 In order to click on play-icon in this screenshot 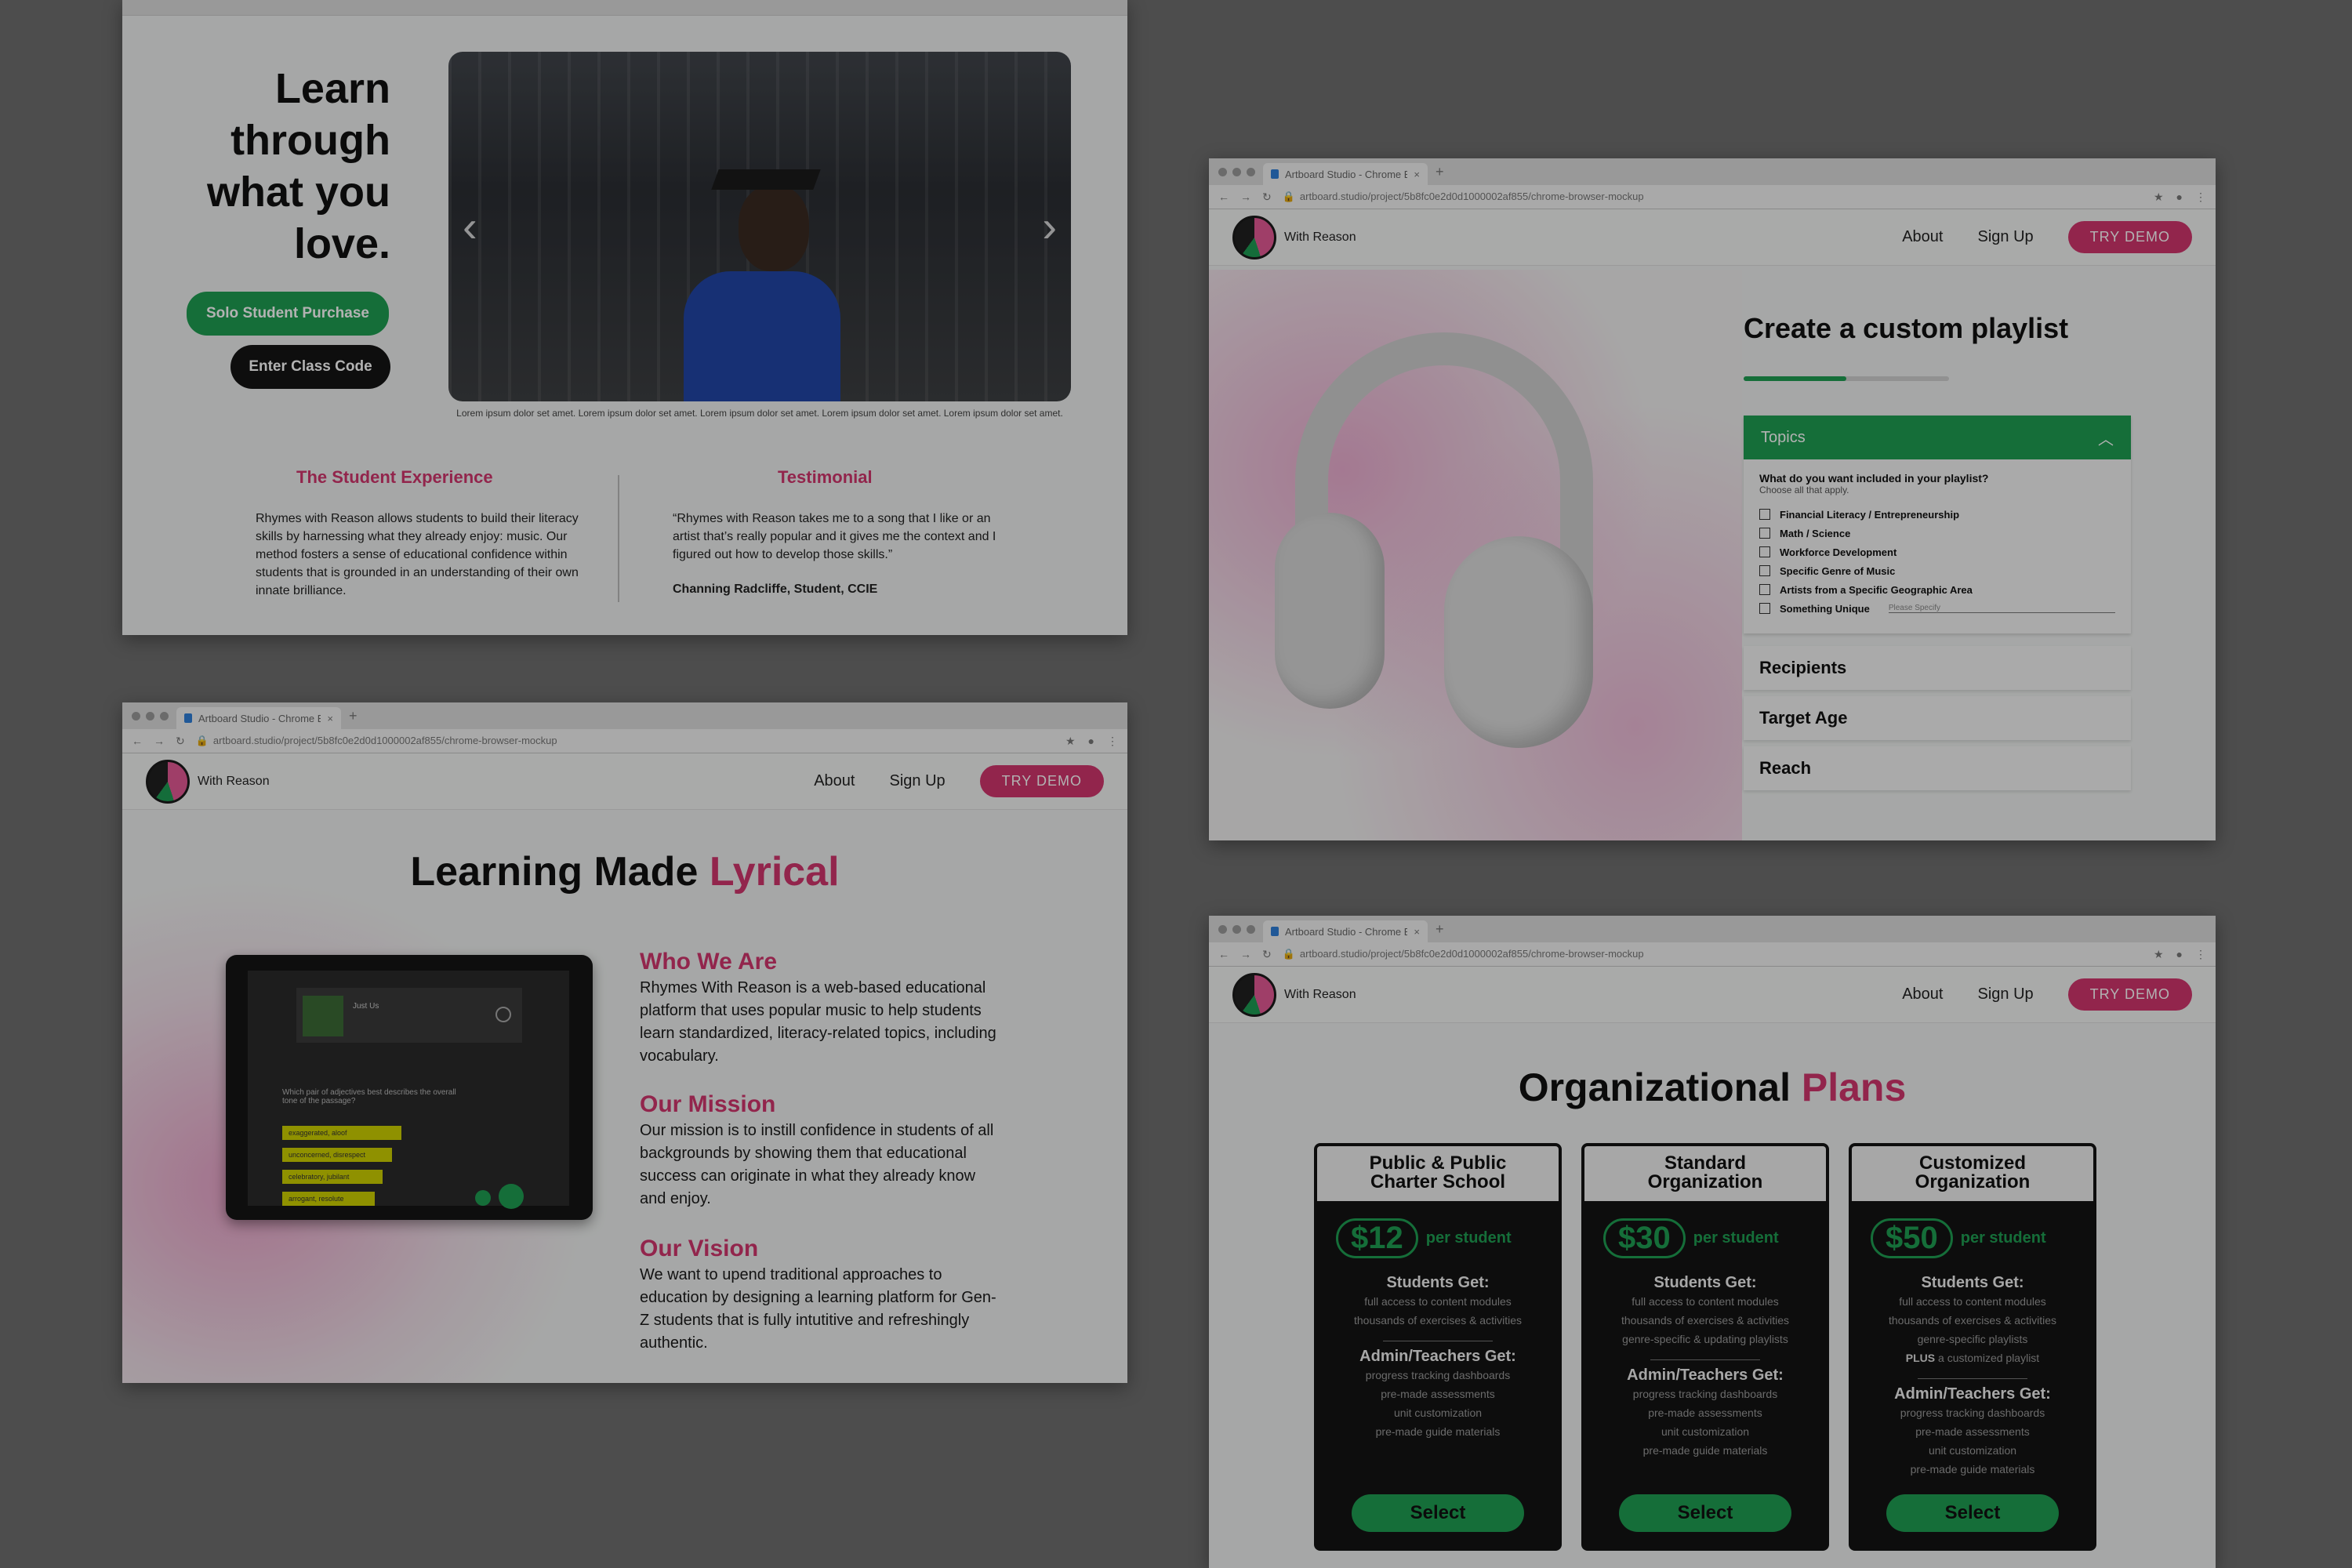, I will do `click(503, 1015)`.